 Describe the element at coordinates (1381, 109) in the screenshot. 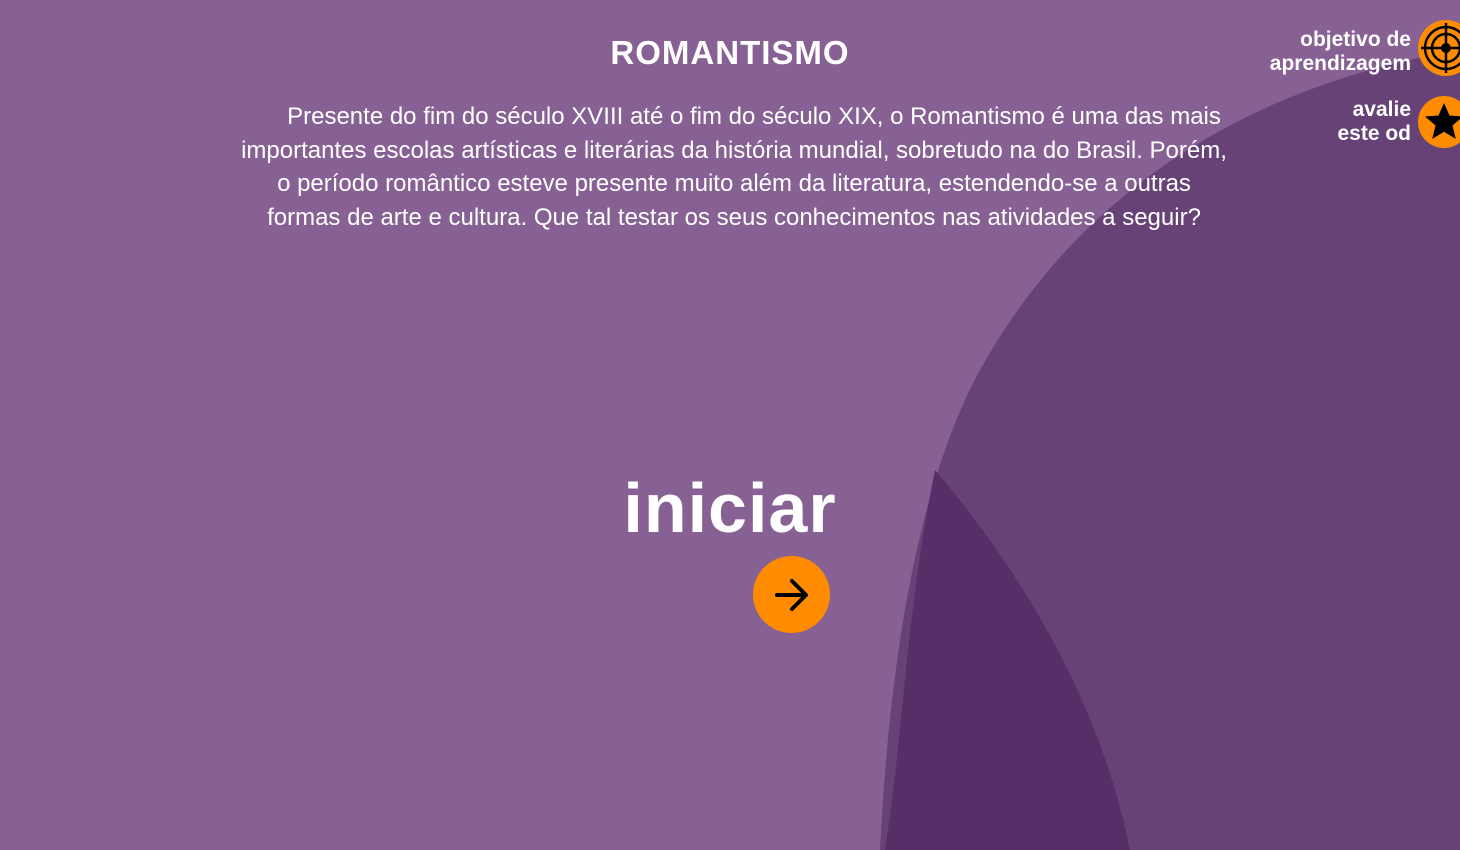

I see `rate-od-label-line1: avalie` at that location.